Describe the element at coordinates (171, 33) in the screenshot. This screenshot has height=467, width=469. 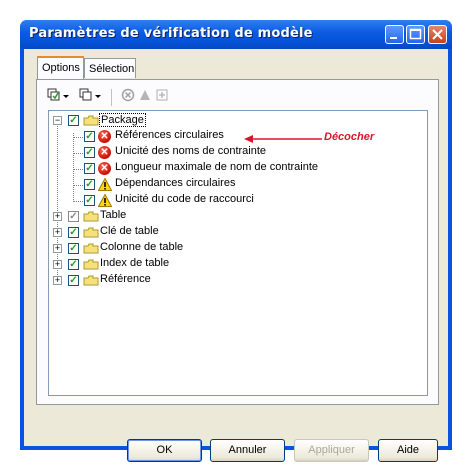
I see `window-title: Paramètres de vérification de modèle` at that location.